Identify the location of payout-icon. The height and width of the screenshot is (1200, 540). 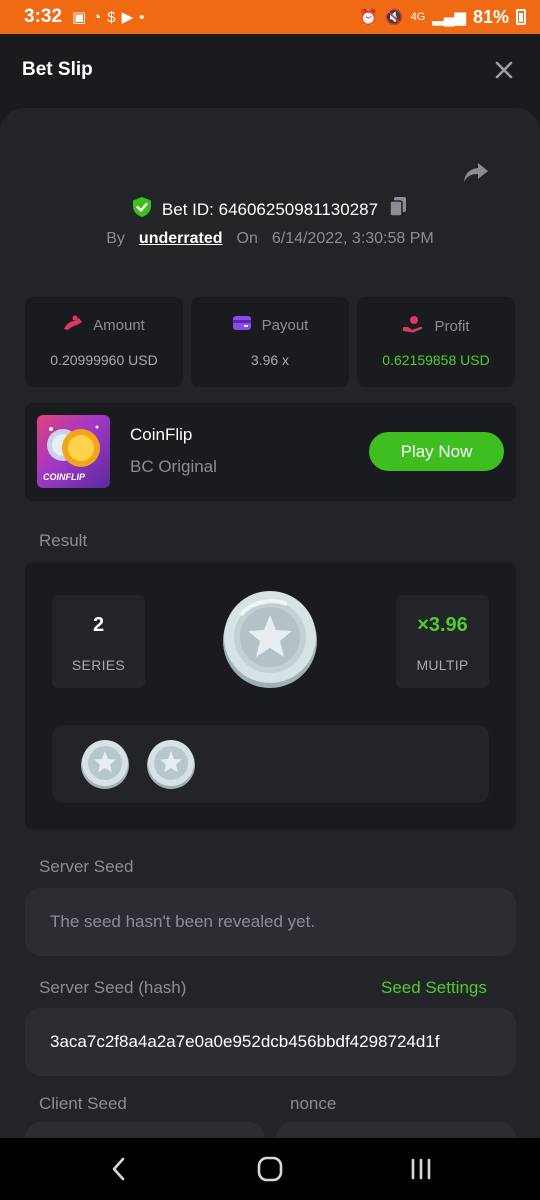
(242, 325).